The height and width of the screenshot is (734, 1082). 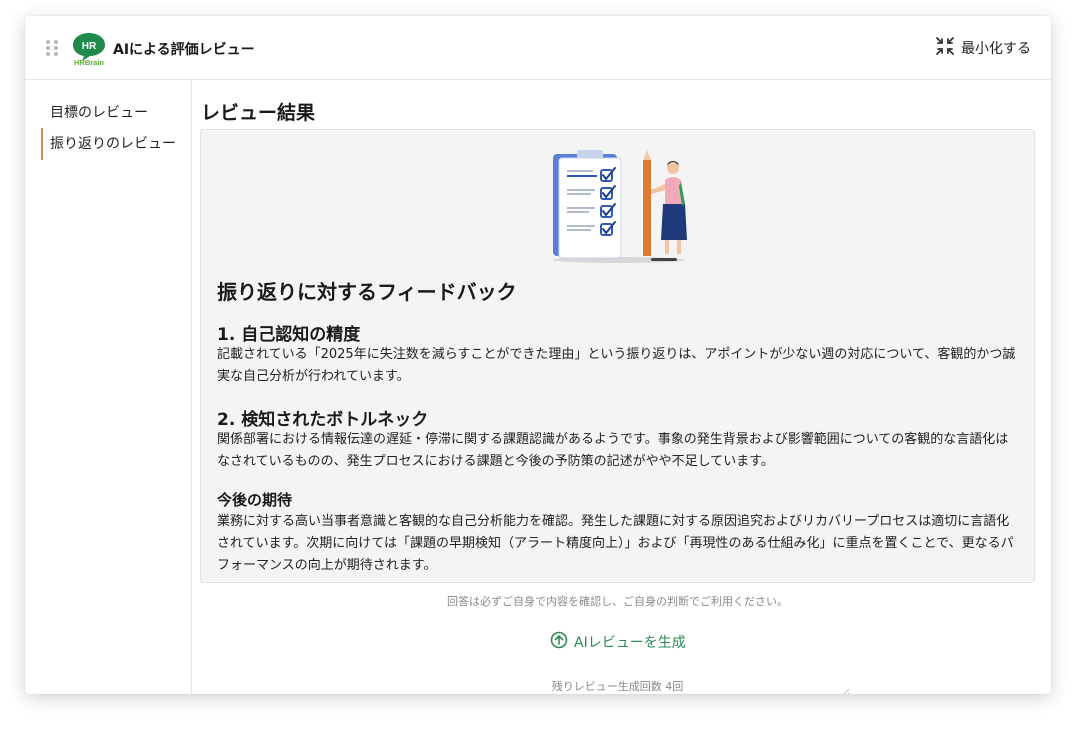 What do you see at coordinates (367, 292) in the screenshot?
I see `feedback-title: 振り返りに対するフィードバック` at bounding box center [367, 292].